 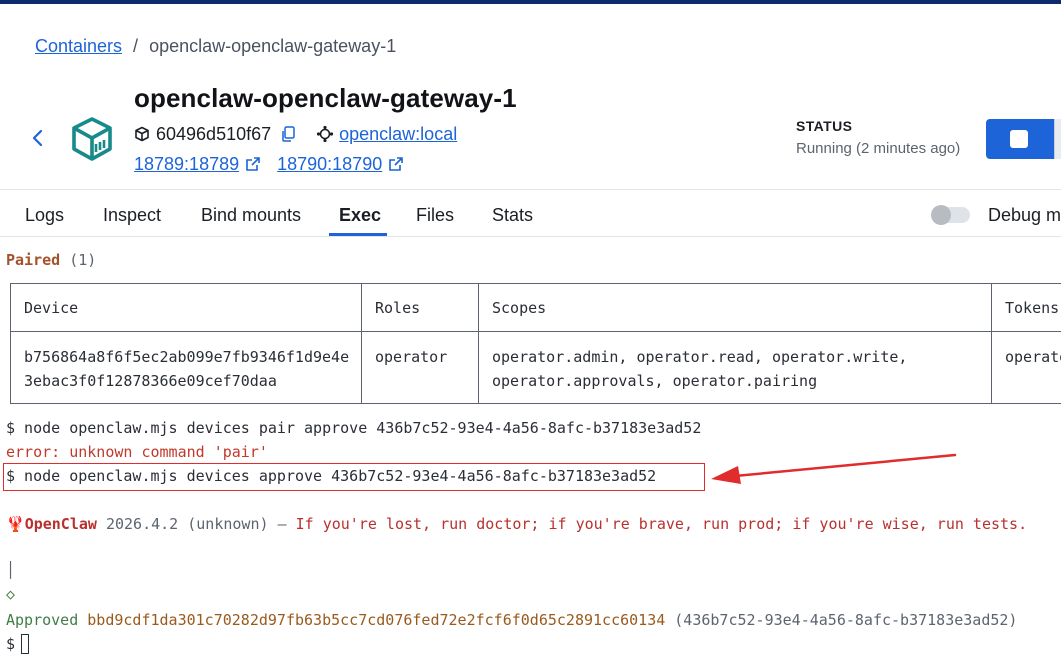 I want to click on stop-icon, so click(x=1019, y=139).